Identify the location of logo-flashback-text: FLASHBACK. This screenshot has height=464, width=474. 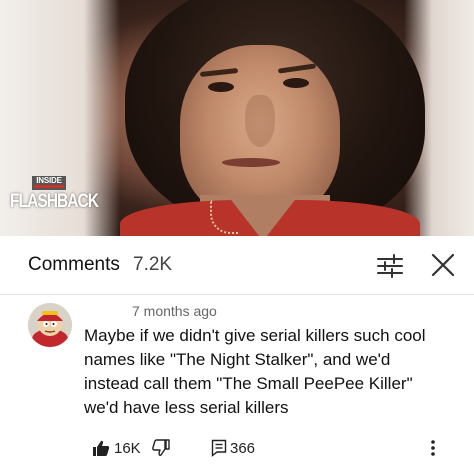
(54, 201).